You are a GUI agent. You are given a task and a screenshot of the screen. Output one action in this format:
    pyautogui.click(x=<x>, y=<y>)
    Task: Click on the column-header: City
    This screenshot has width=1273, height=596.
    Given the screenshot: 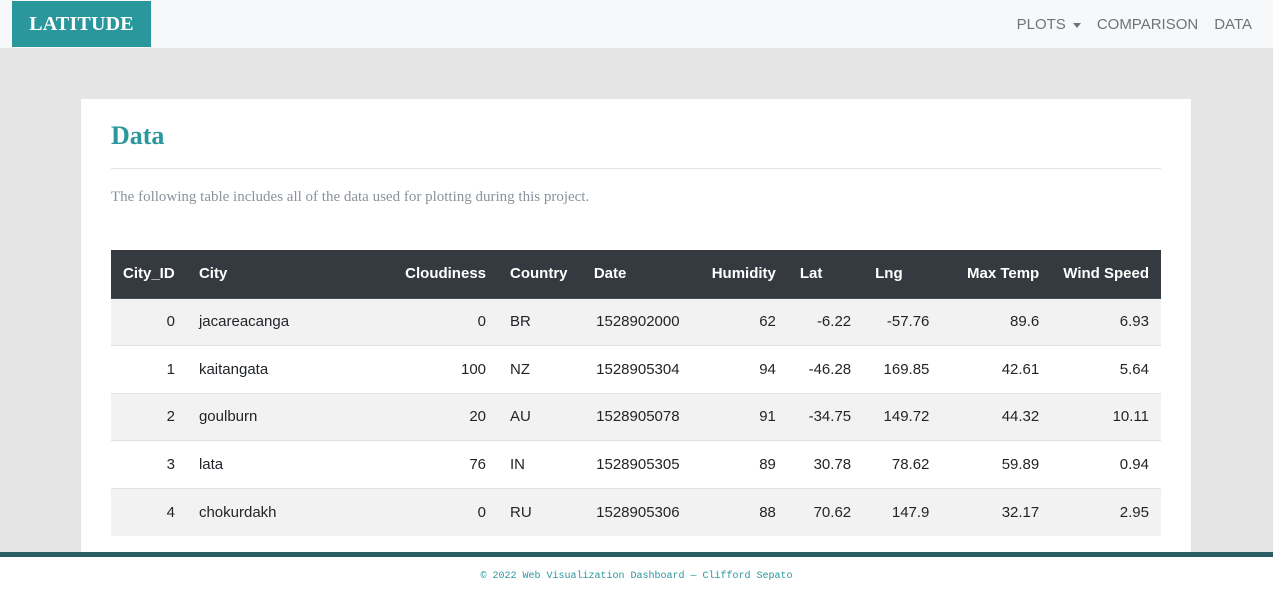 What is the action you would take?
    pyautogui.click(x=283, y=274)
    